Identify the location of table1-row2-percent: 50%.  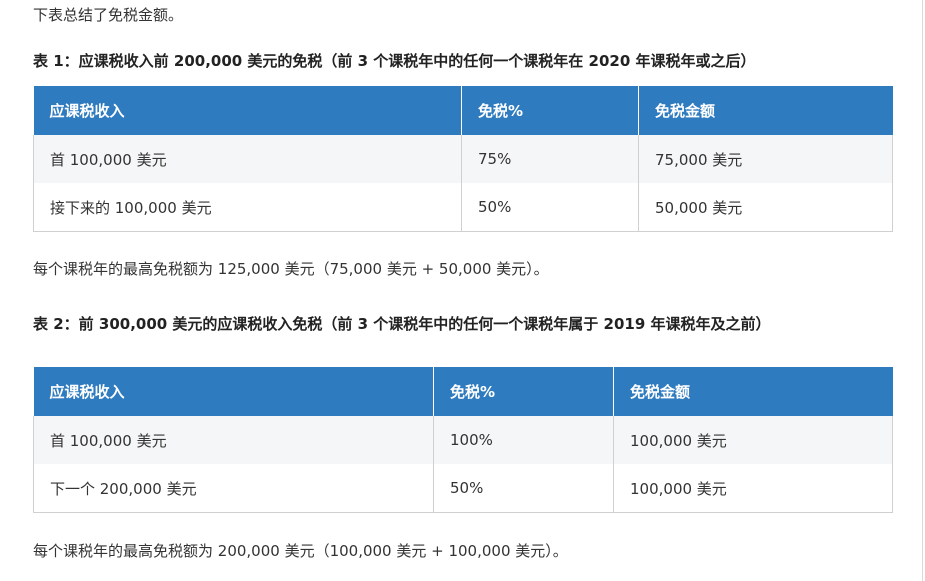
(550, 207).